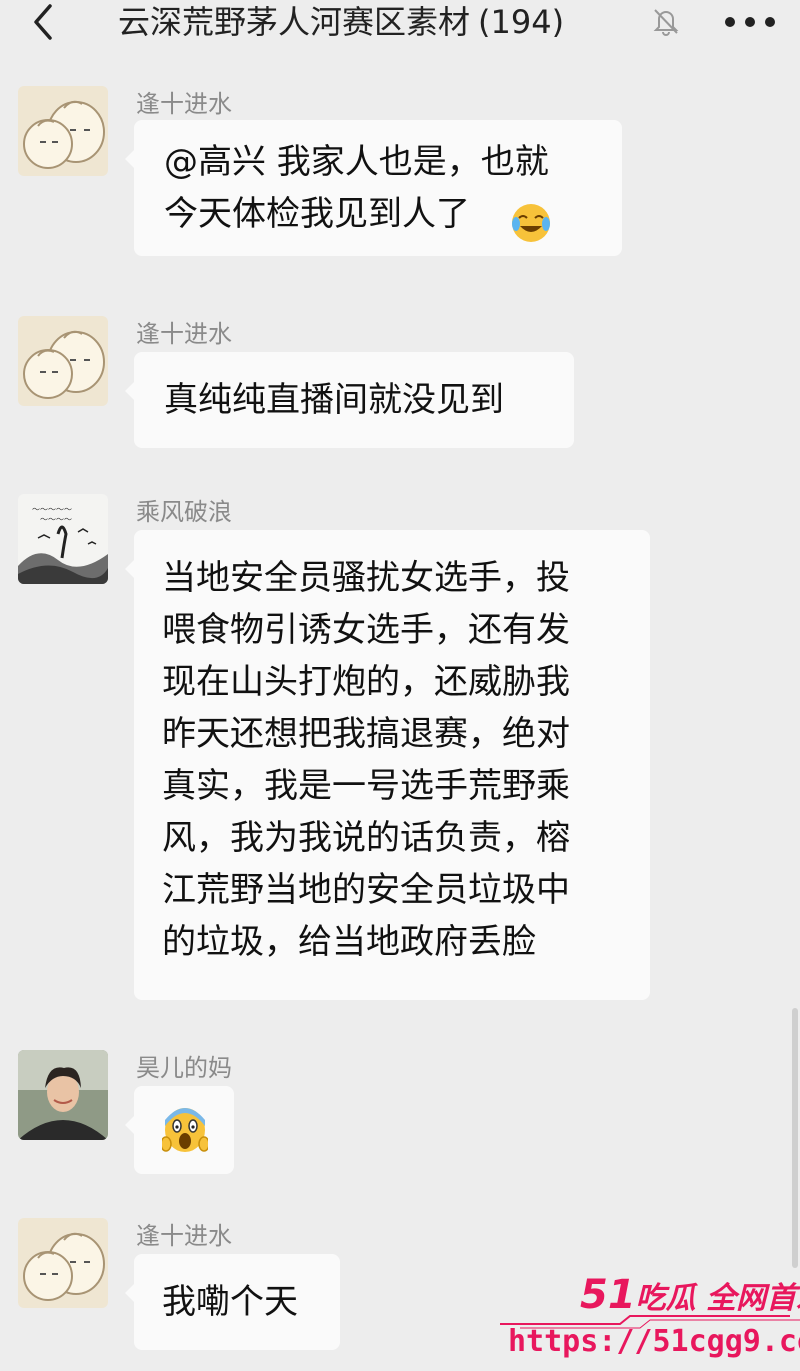  I want to click on chat-header: 云深荒野茅人河赛区素材 (194), so click(400, 25).